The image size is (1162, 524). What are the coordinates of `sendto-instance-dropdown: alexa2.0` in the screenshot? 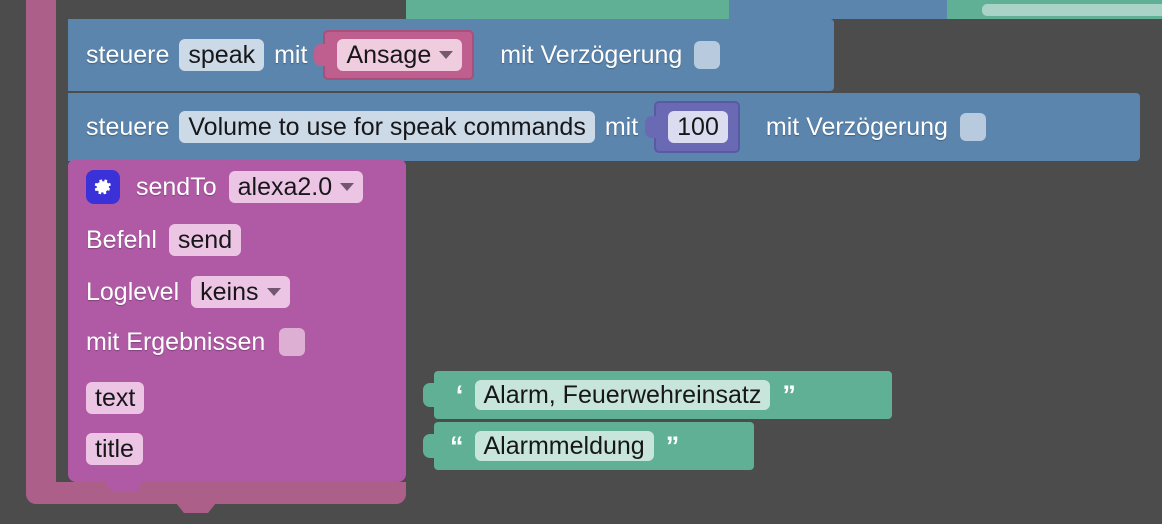 It's located at (296, 187).